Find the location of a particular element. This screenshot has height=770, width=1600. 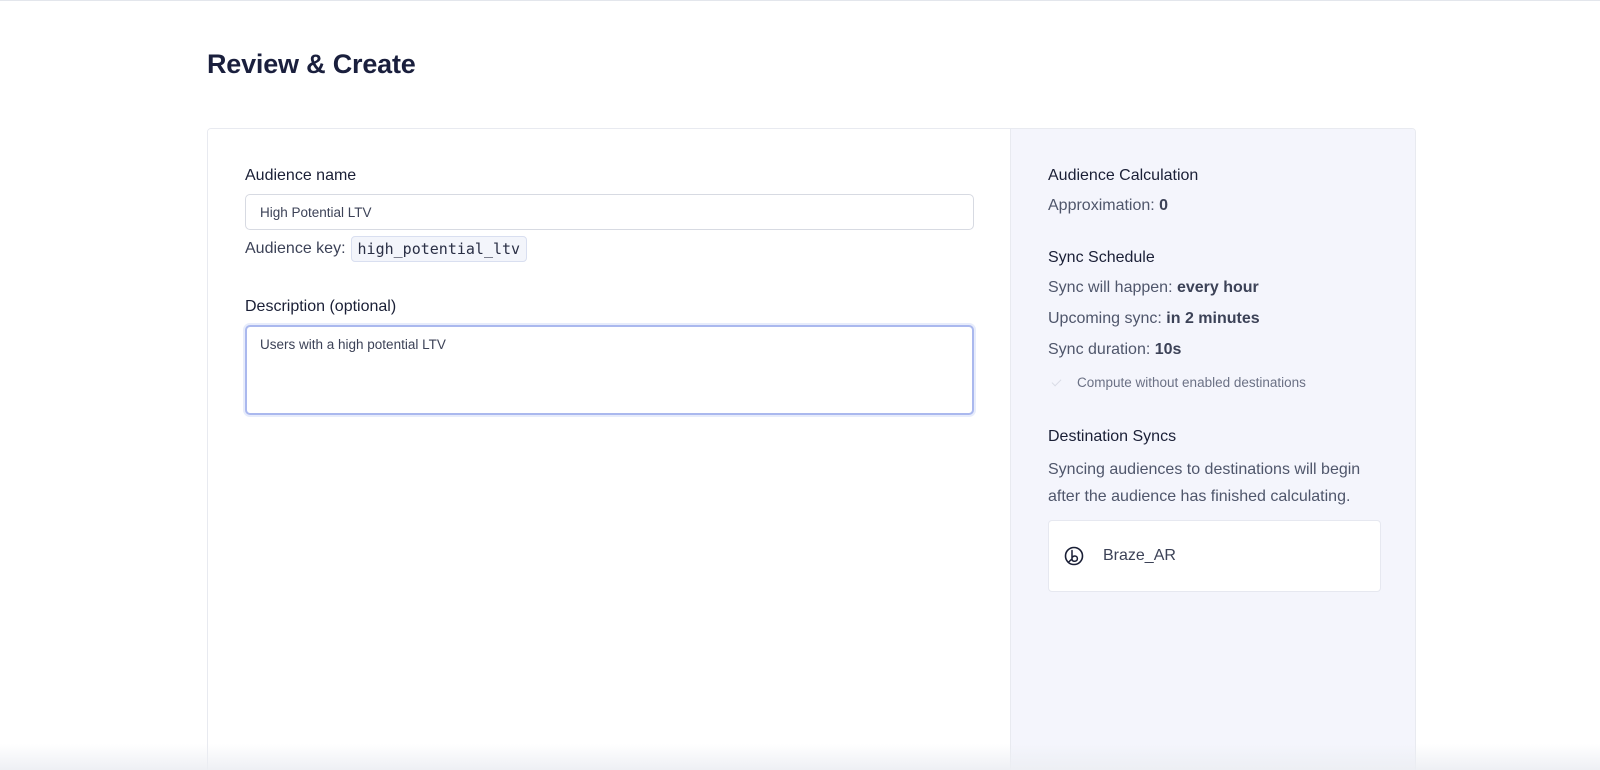

sync-frequency-line: Sync will happen: every hour is located at coordinates (1214, 288).